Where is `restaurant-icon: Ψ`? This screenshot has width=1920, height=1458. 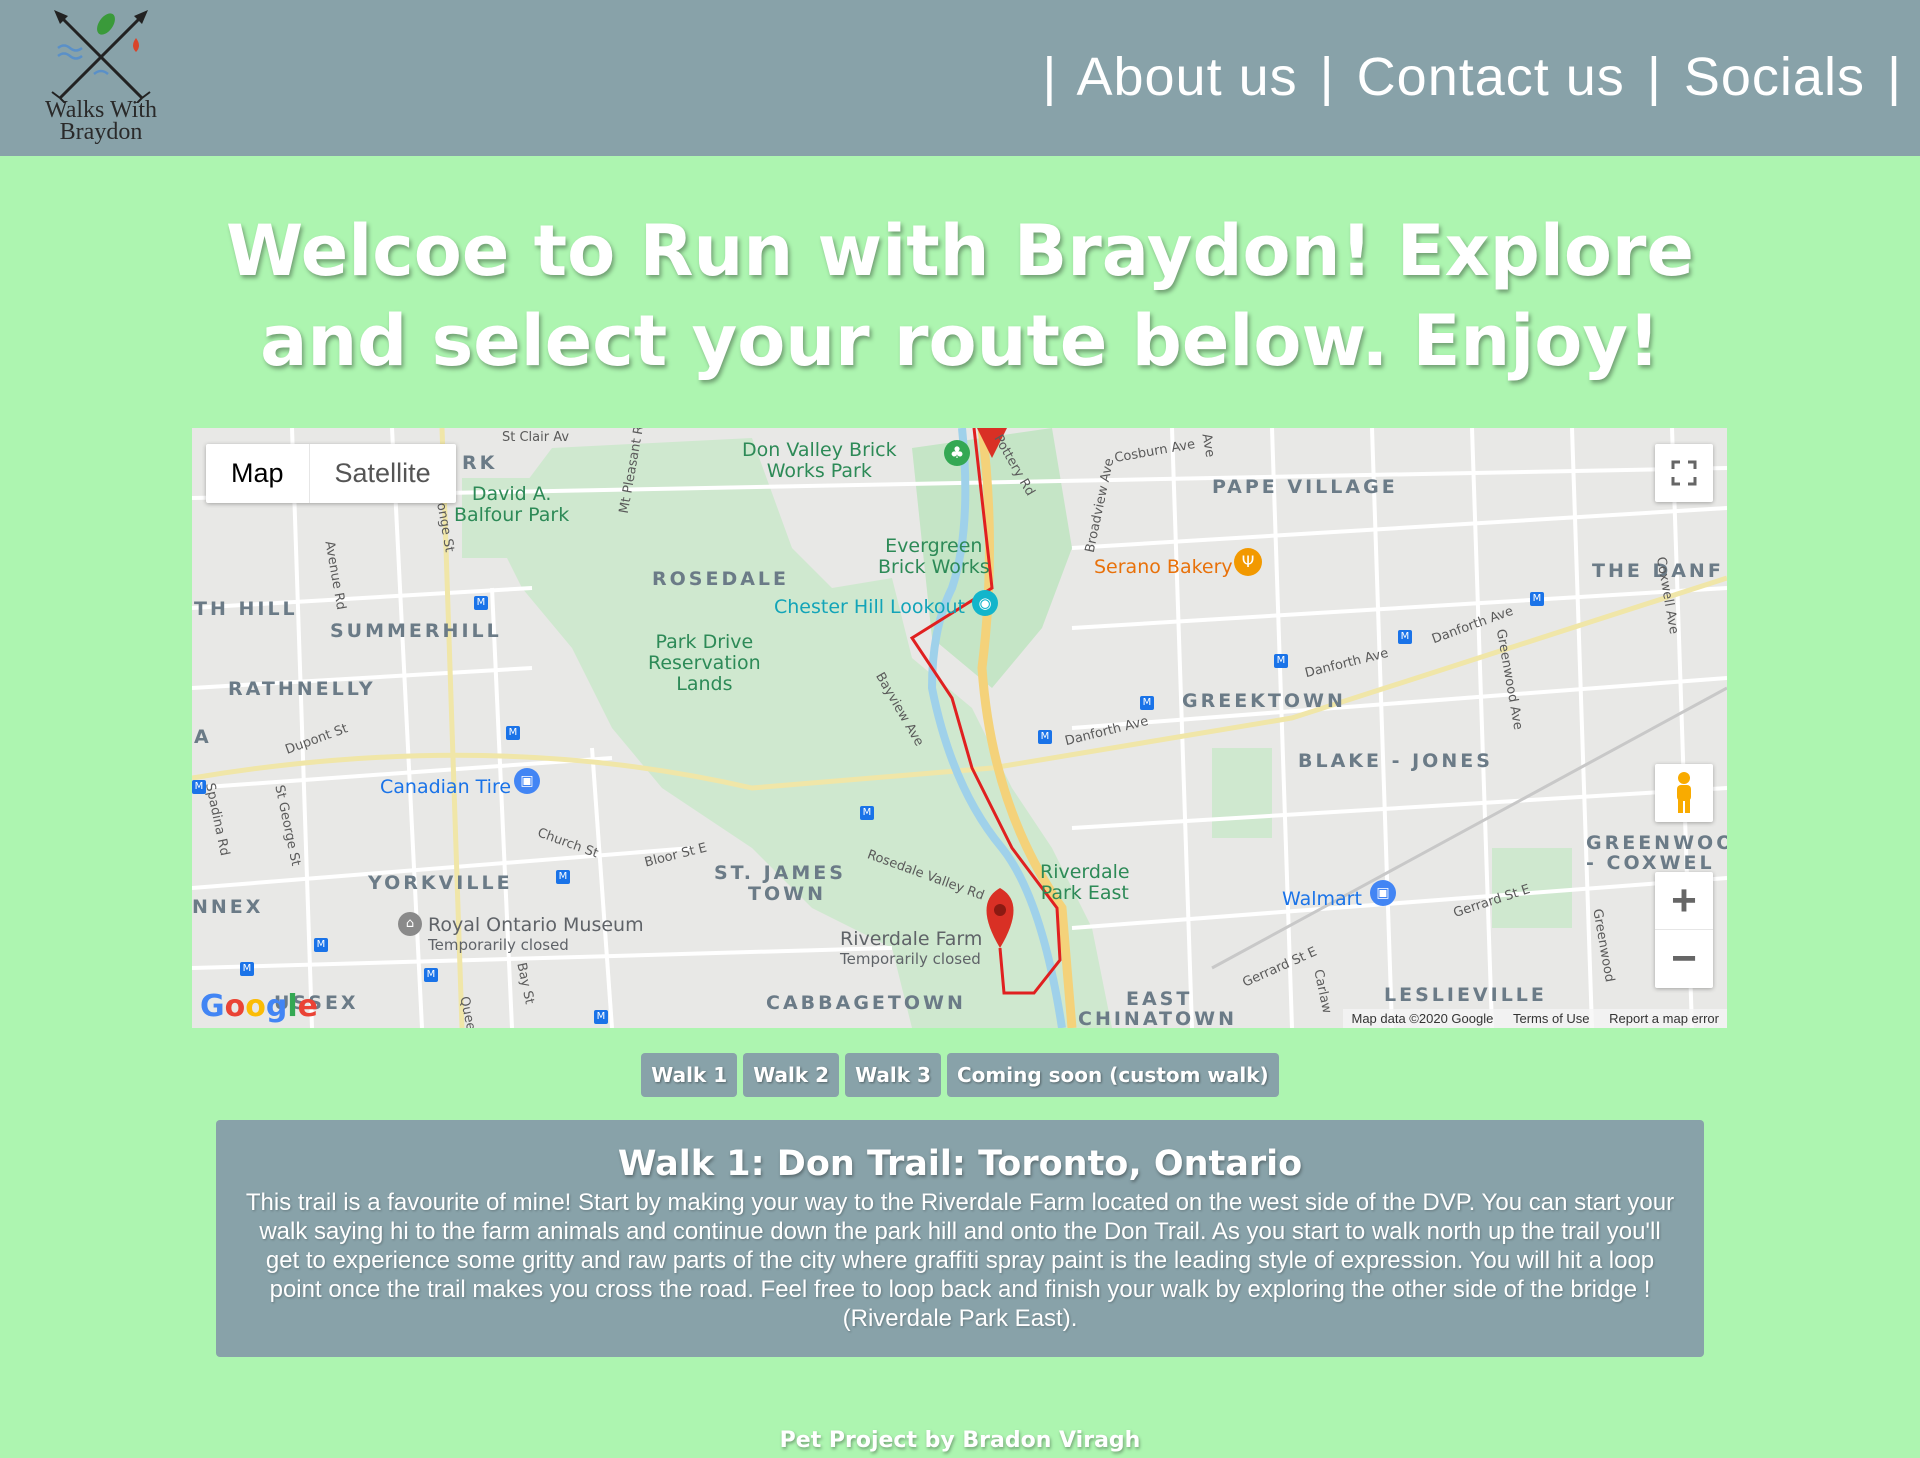
restaurant-icon: Ψ is located at coordinates (1248, 562).